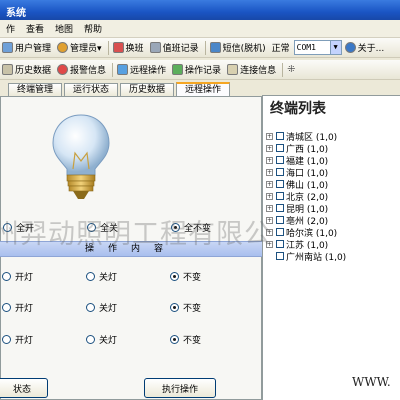  Describe the element at coordinates (215, 47) in the screenshot. I see `sms-icon` at that location.